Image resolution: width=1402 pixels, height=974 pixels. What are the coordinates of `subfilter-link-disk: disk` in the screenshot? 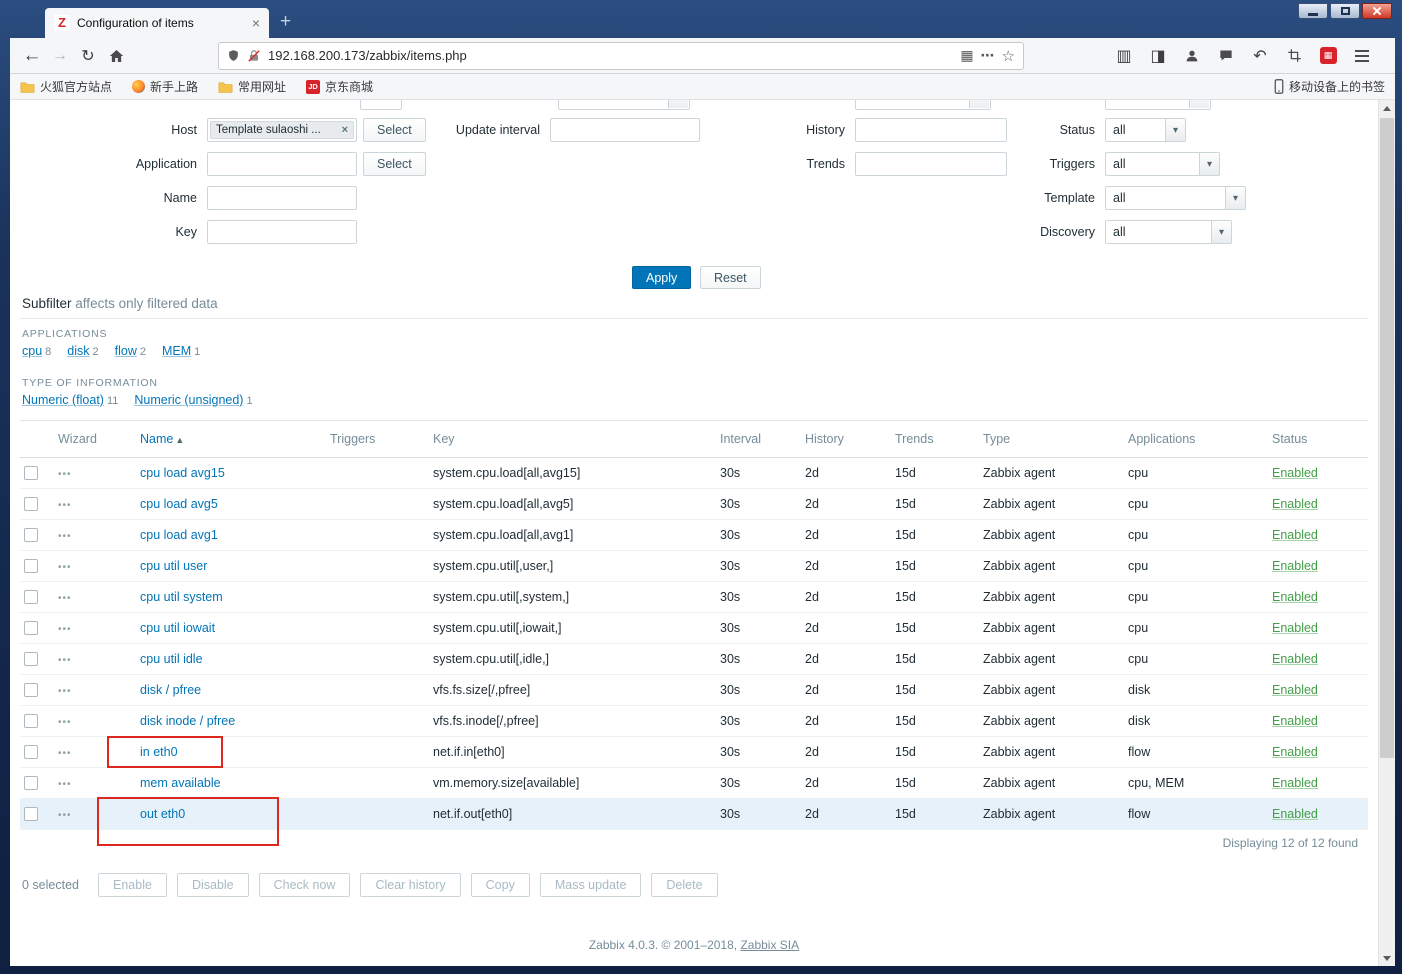 It's located at (78, 351).